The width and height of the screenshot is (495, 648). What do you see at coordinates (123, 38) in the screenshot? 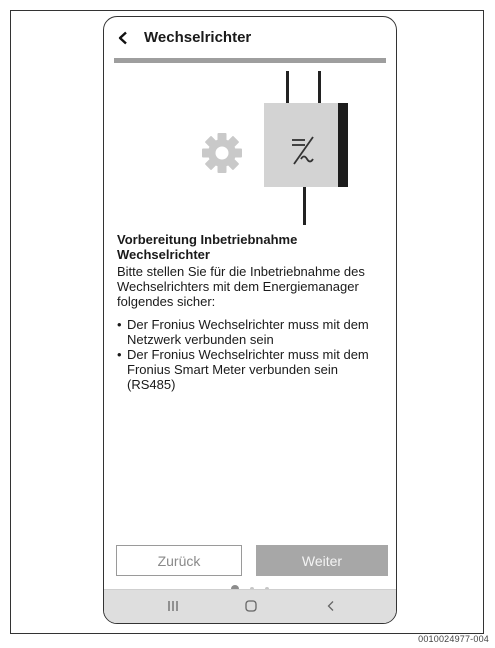
I see `back-arrow-icon` at bounding box center [123, 38].